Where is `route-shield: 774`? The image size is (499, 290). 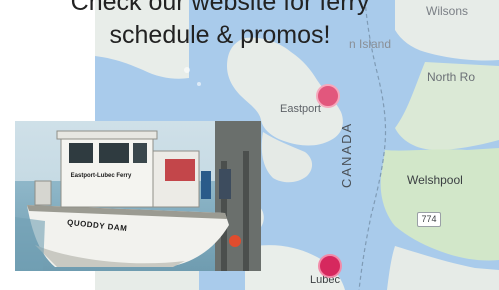 route-shield: 774 is located at coordinates (429, 219).